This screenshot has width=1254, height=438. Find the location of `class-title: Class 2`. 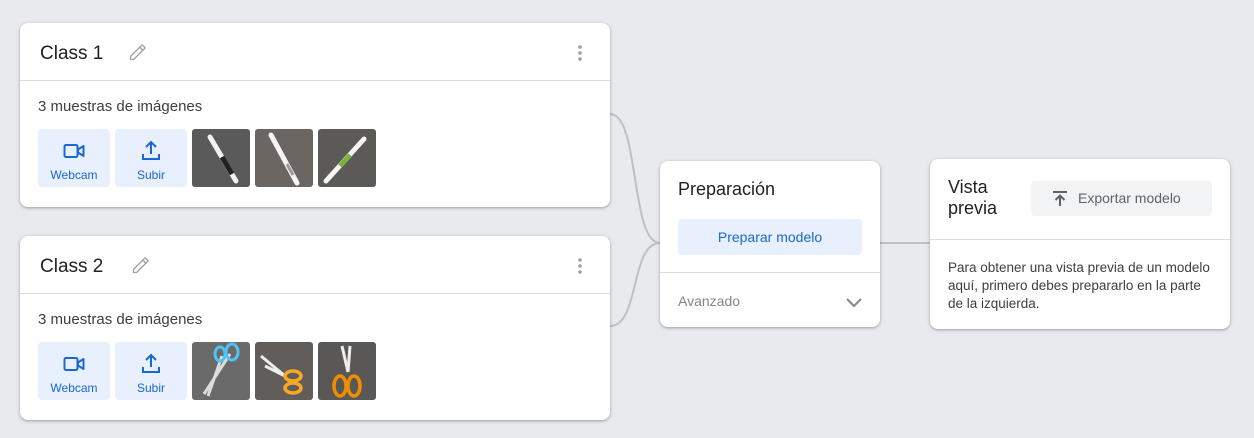

class-title: Class 2 is located at coordinates (71, 267).